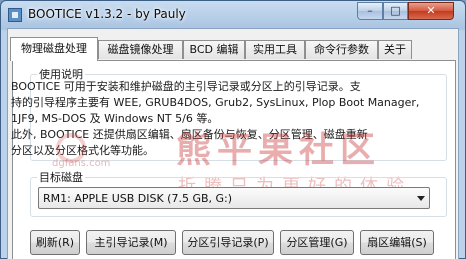  What do you see at coordinates (341, 49) in the screenshot?
I see `tab-command-line: 命令行参数` at bounding box center [341, 49].